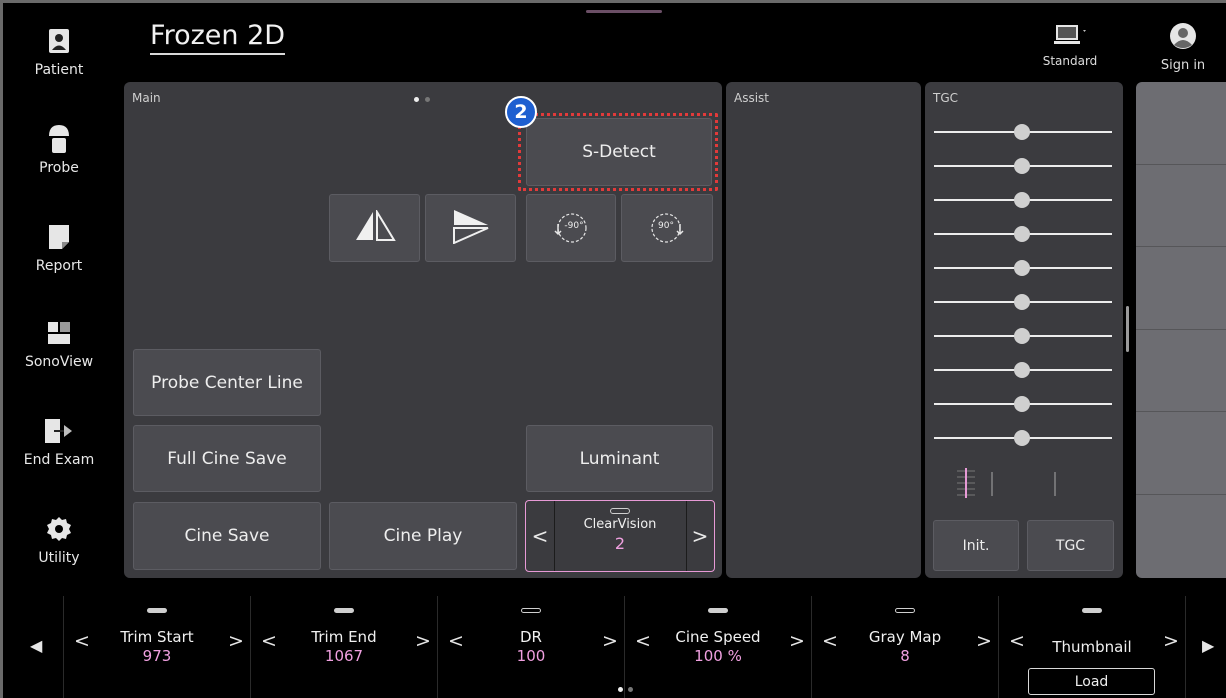  I want to click on bottom-control-cine-speed: < Cine Speed 100 % >, so click(718, 647).